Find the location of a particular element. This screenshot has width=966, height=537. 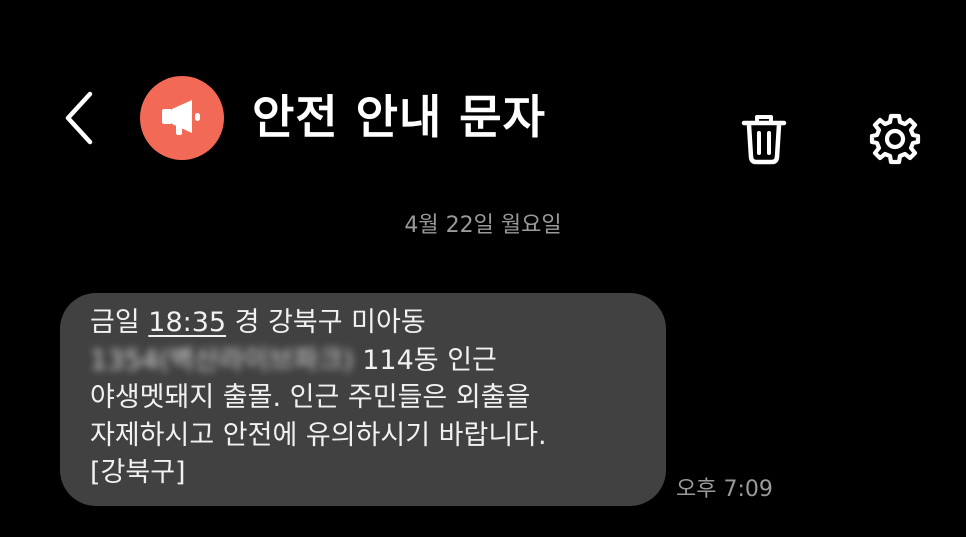

settings-button is located at coordinates (895, 139).